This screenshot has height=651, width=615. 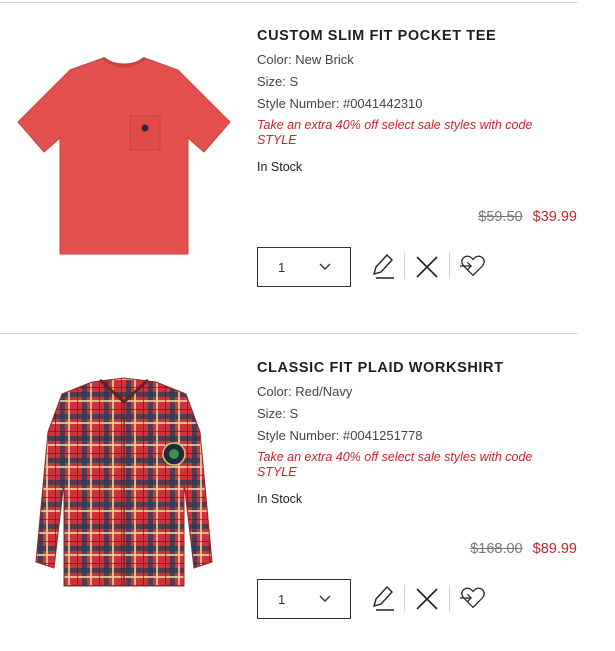 What do you see at coordinates (422, 36) in the screenshot?
I see `product-name: CUSTOM SLIM FIT POCKET TEE` at bounding box center [422, 36].